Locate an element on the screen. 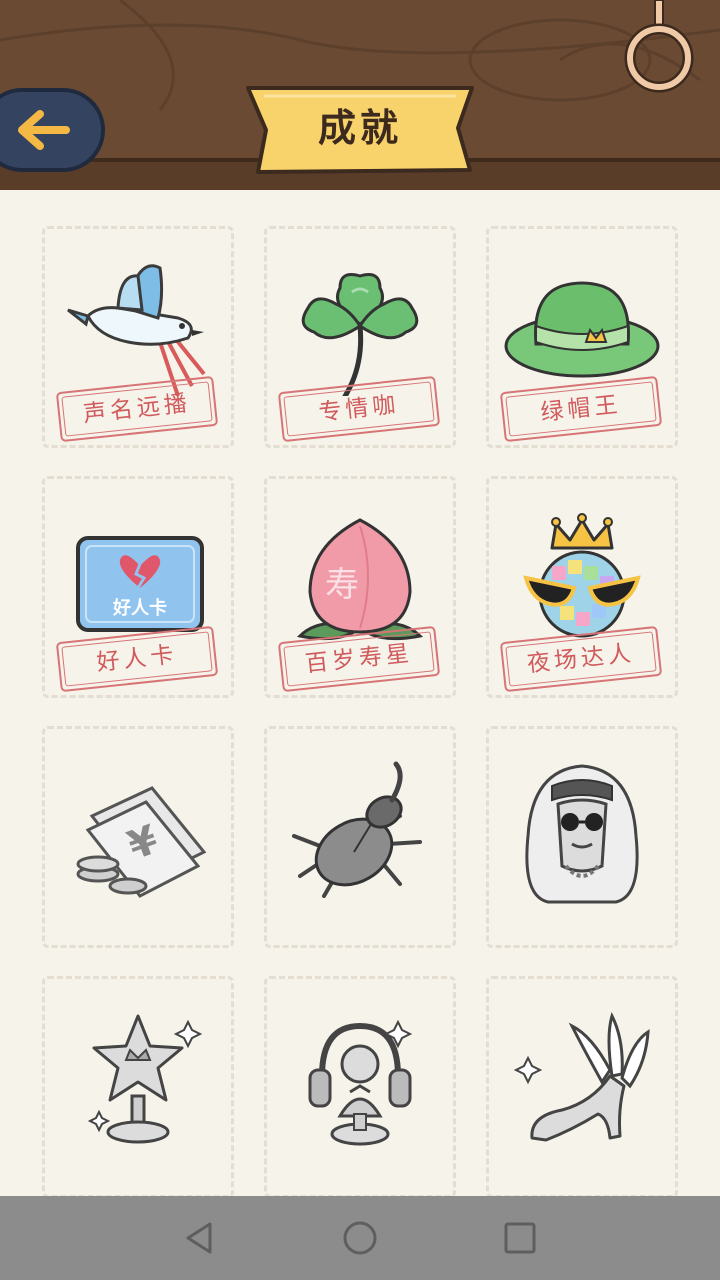  green-hat-icon is located at coordinates (582, 329).